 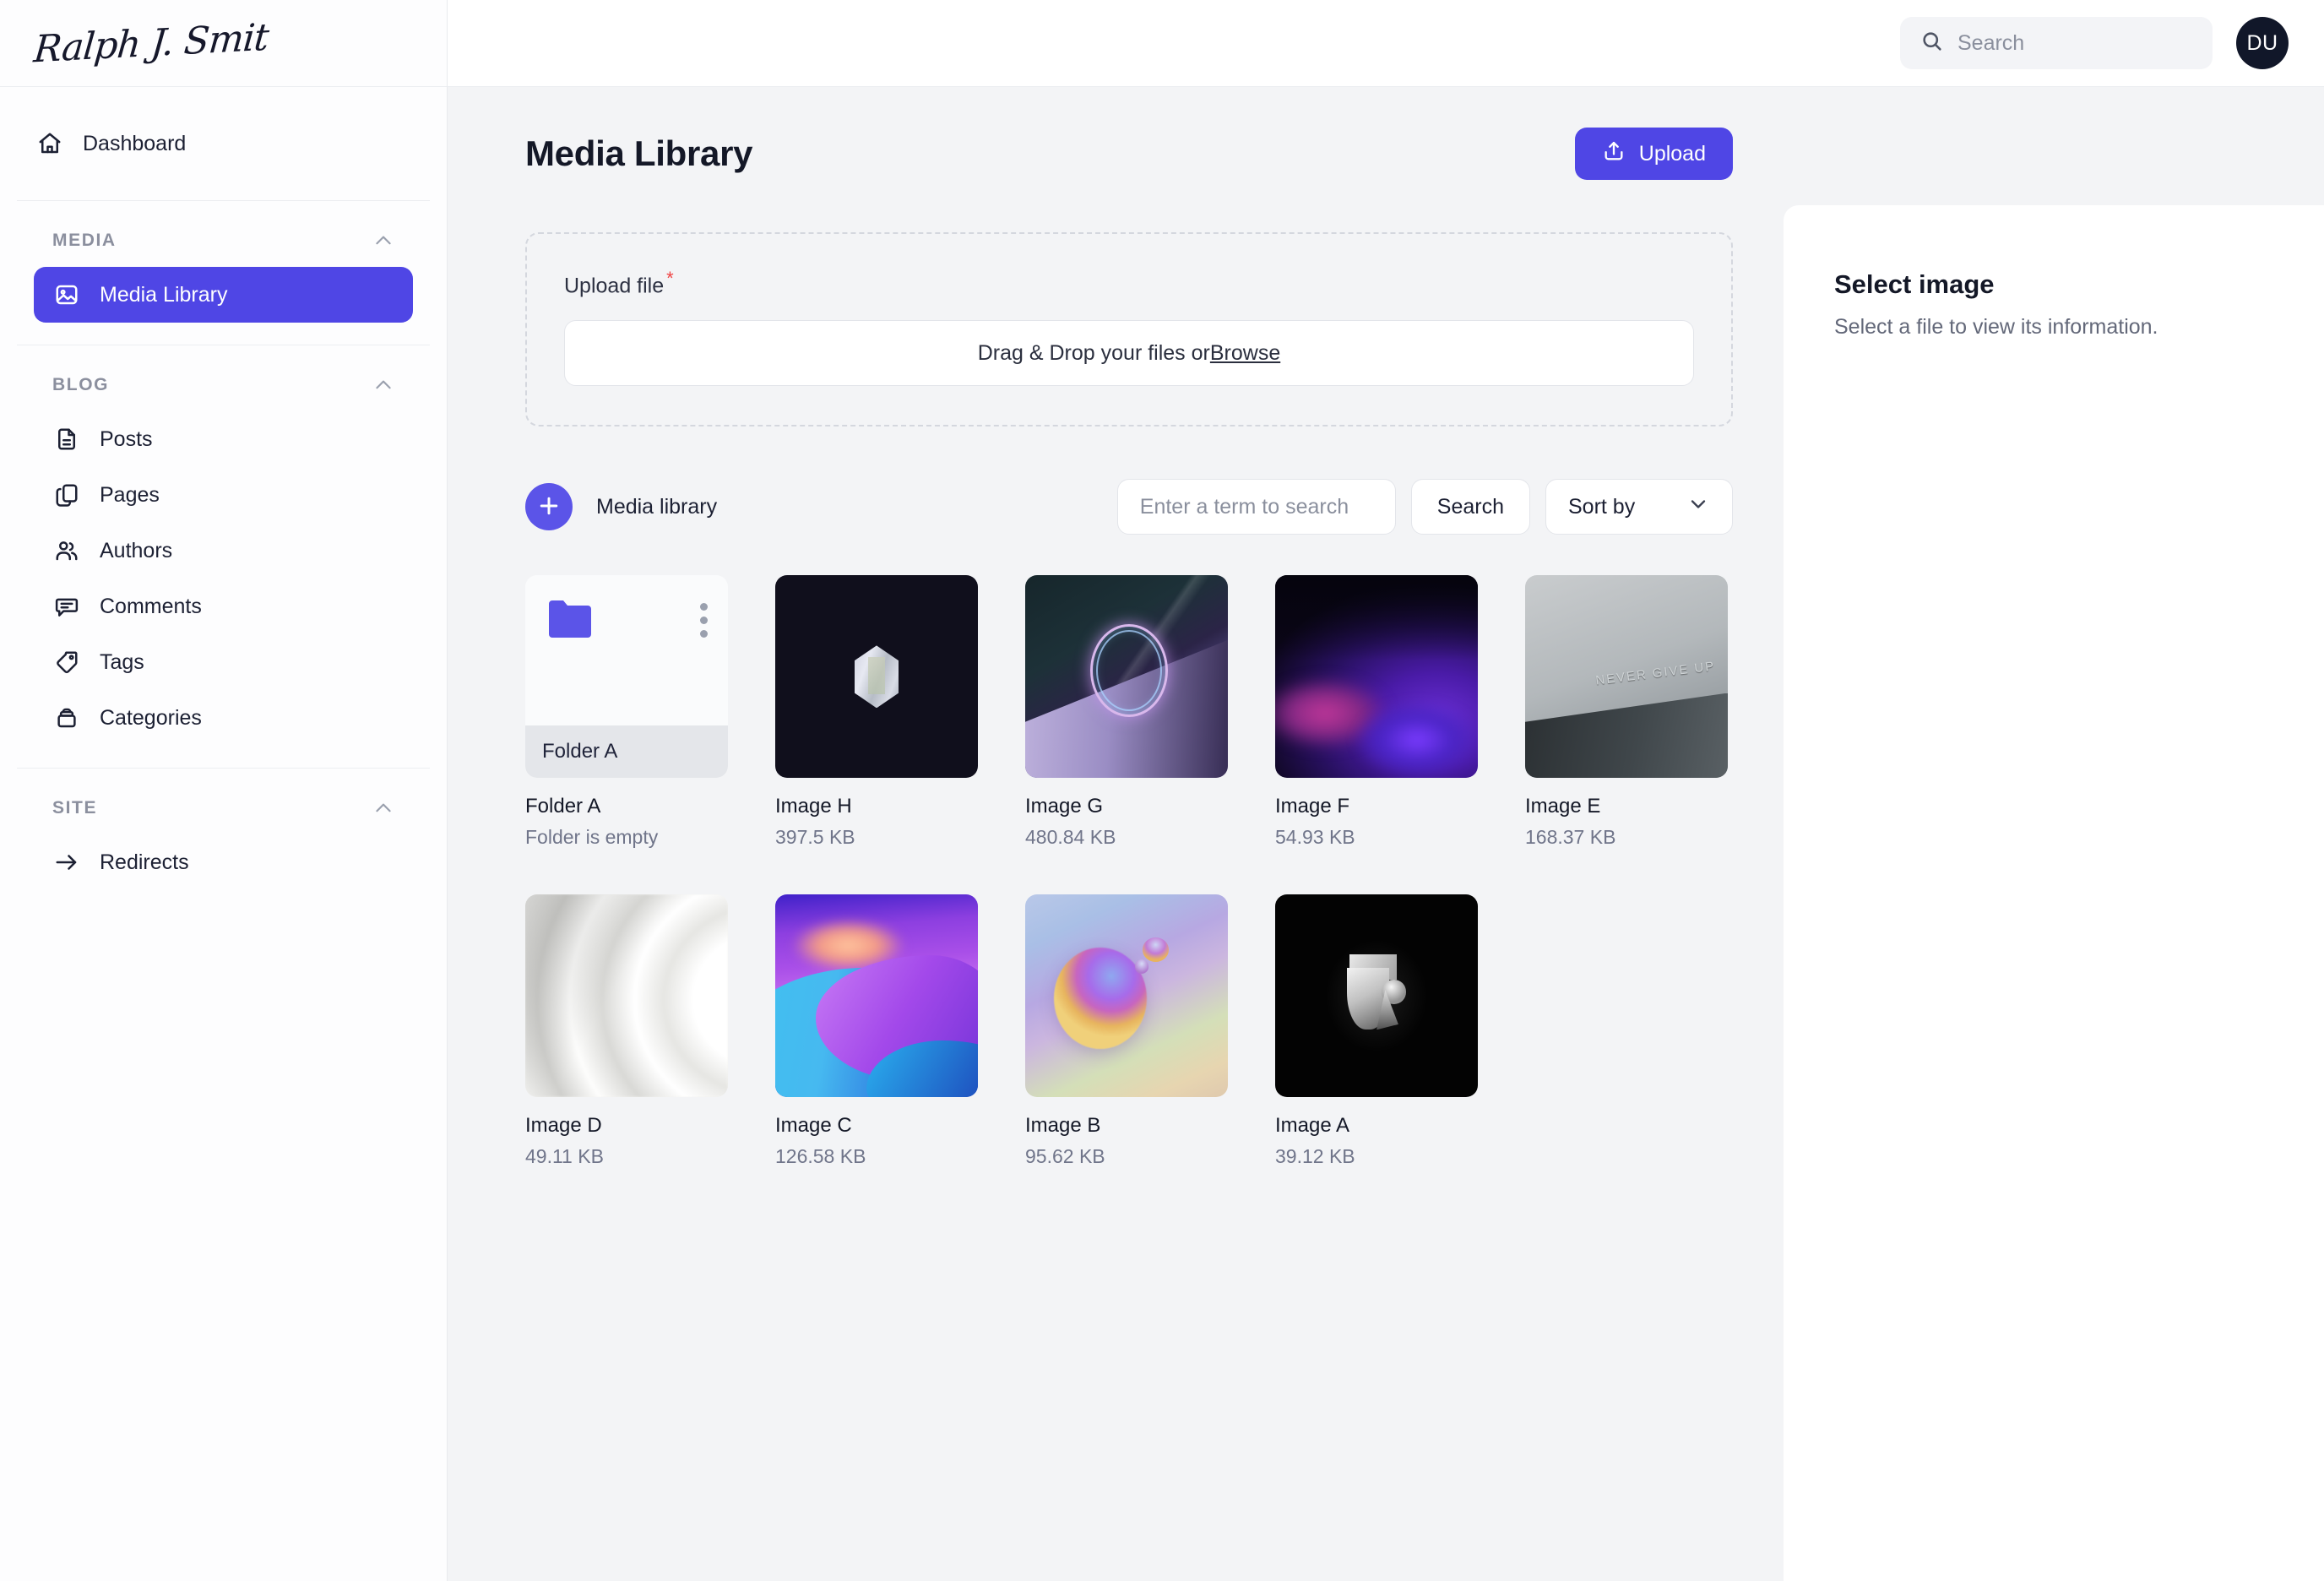 I want to click on dropzone: Drag & Drop your files or Browse, so click(x=1129, y=353).